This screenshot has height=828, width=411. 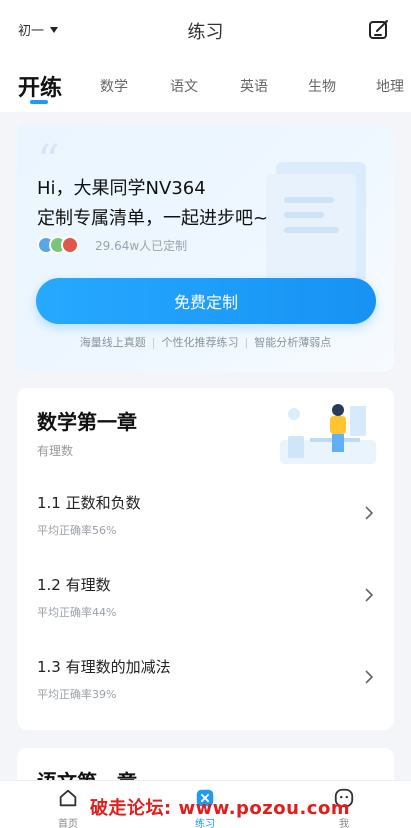 What do you see at coordinates (77, 612) in the screenshot?
I see `lesson-accuracy: 平均正确率44%` at bounding box center [77, 612].